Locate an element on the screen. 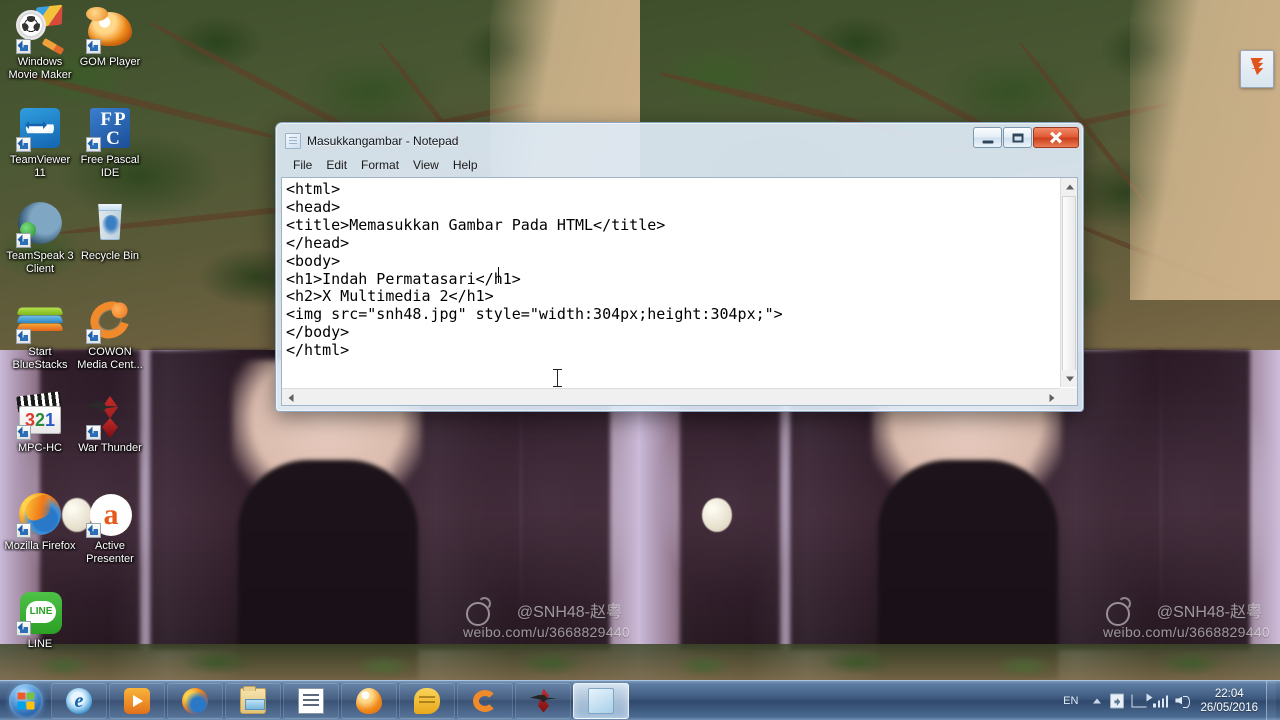  scroll-up-arrow is located at coordinates (1069, 186).